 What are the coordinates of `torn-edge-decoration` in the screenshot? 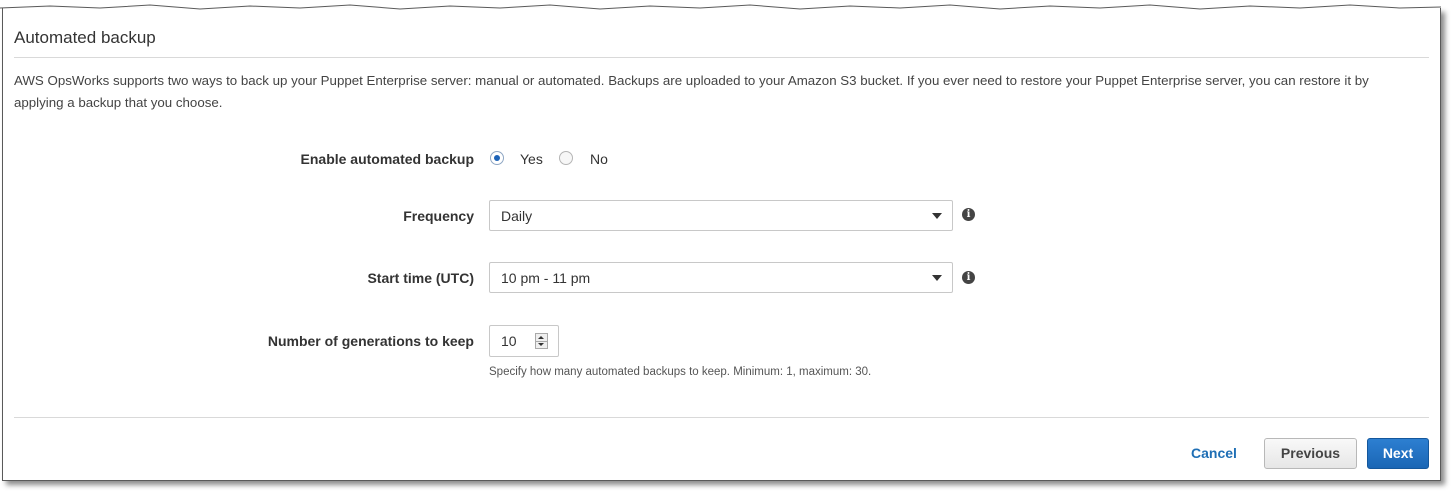 It's located at (727, 5).